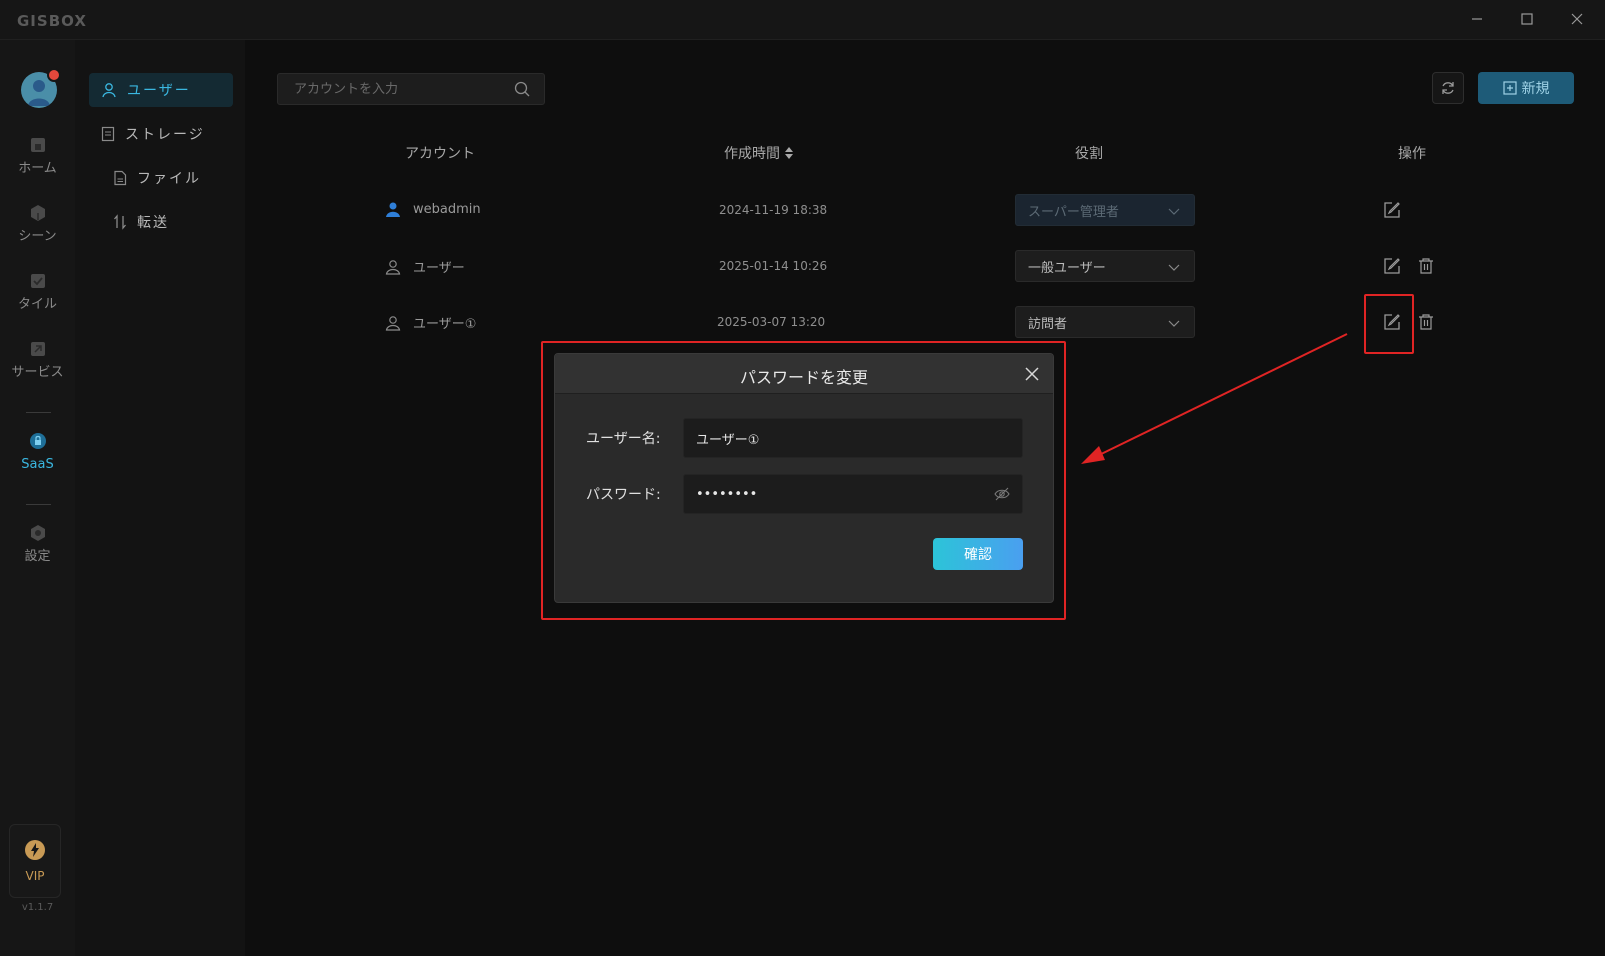  Describe the element at coordinates (623, 439) in the screenshot. I see `username-label: ユーザー名:` at that location.